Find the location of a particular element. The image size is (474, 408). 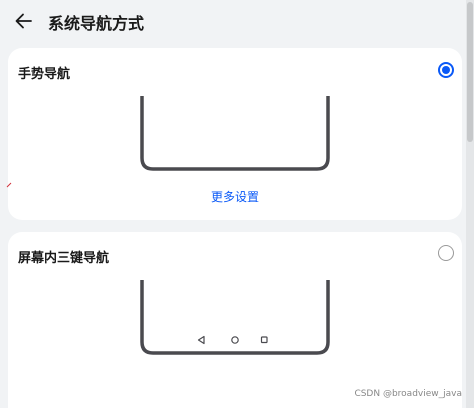

recents-square-icon is located at coordinates (264, 340).